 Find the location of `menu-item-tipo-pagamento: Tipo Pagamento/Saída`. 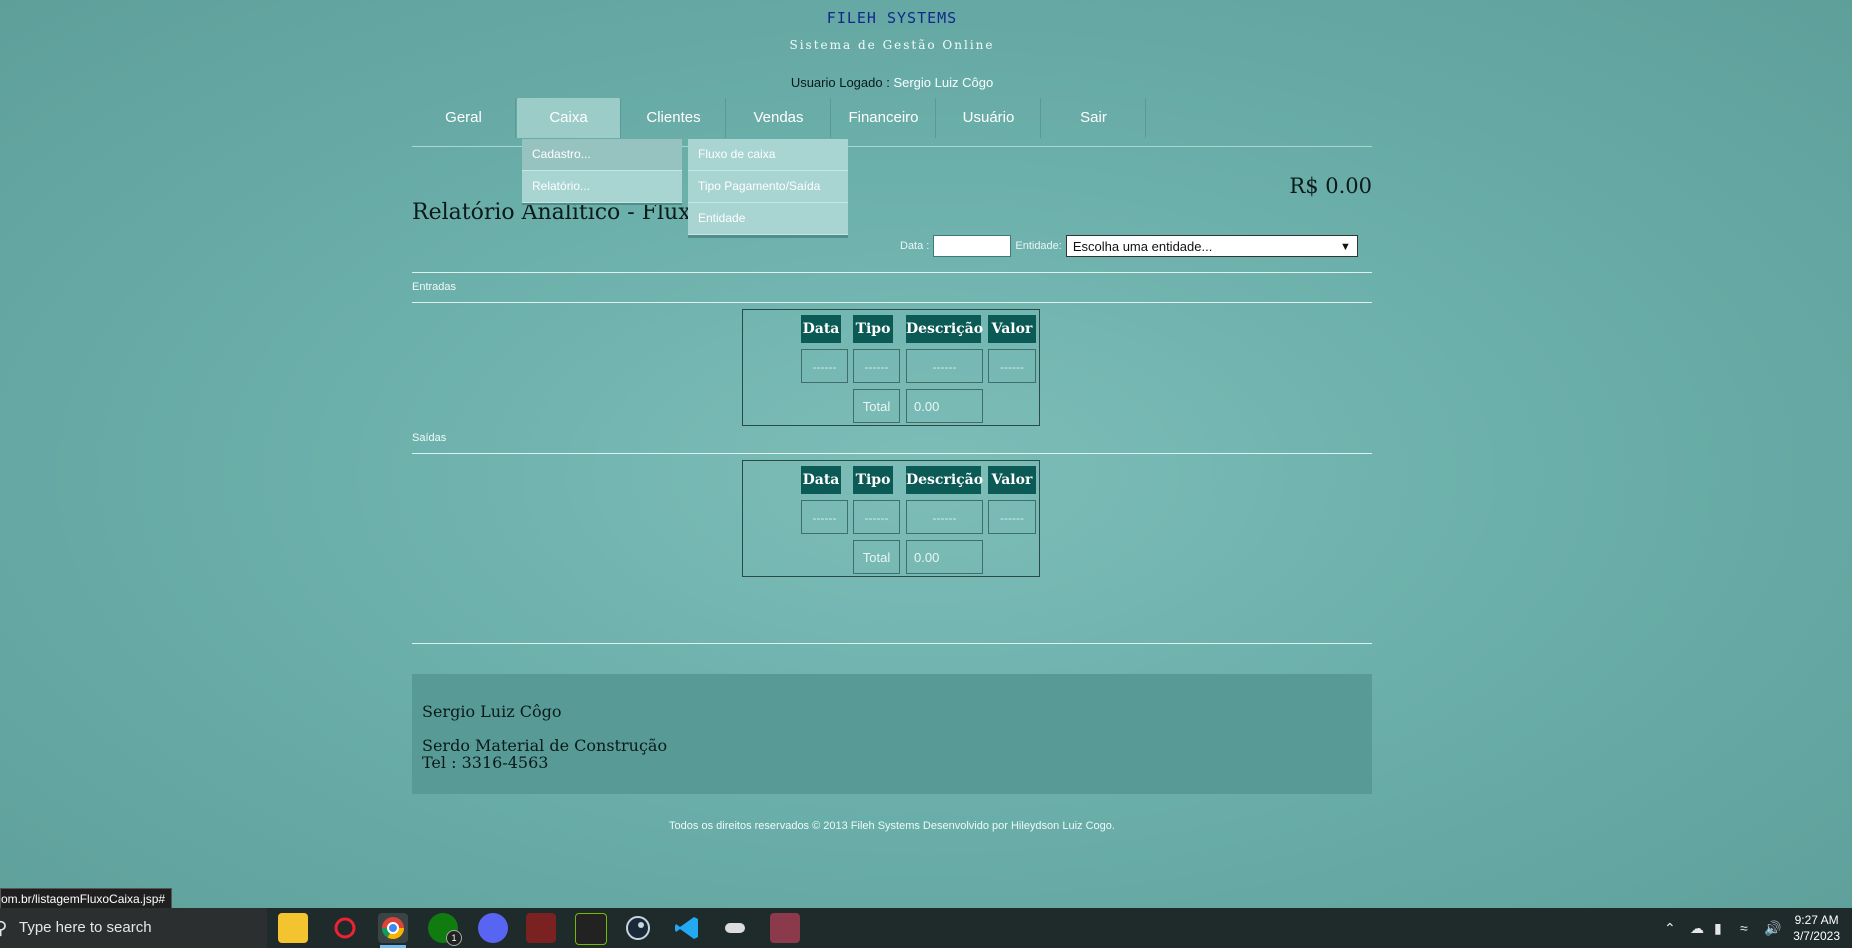

menu-item-tipo-pagamento: Tipo Pagamento/Saída is located at coordinates (768, 187).